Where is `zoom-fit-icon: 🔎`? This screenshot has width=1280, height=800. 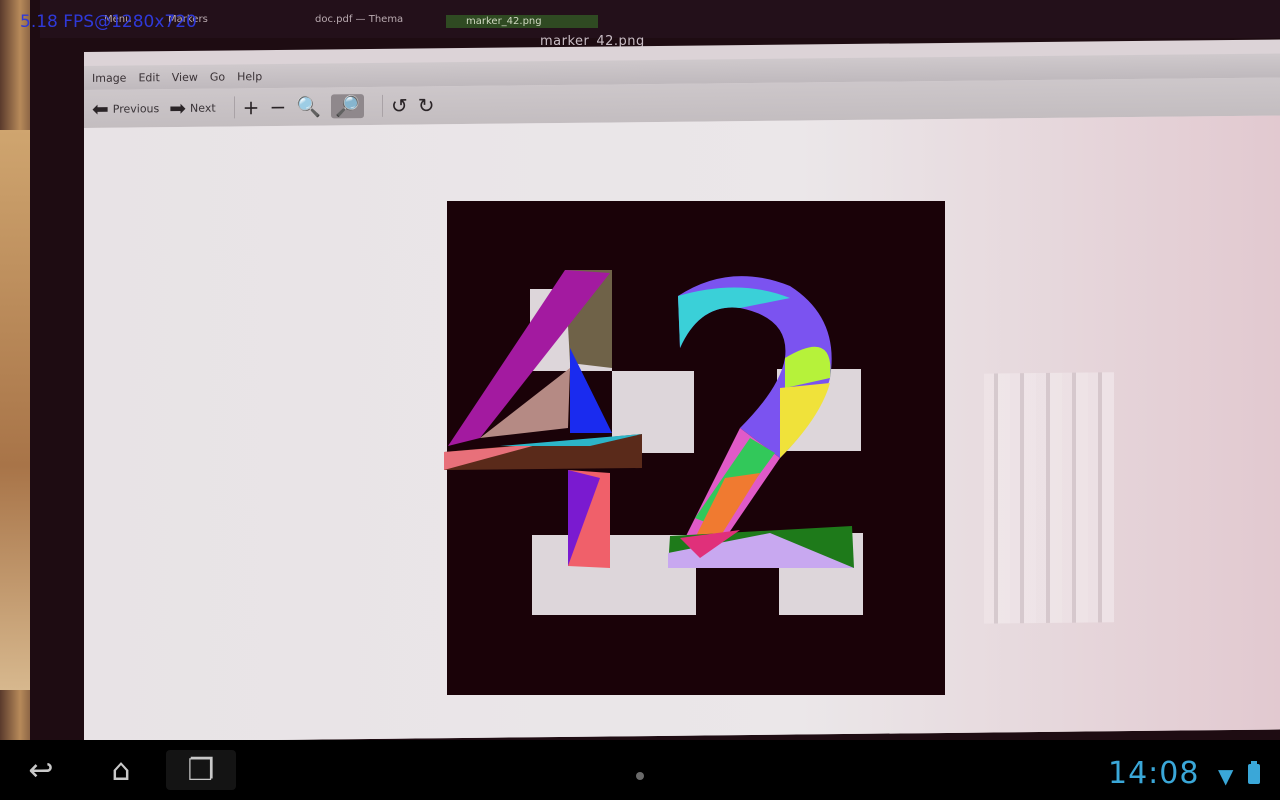
zoom-fit-icon: 🔎 is located at coordinates (348, 106).